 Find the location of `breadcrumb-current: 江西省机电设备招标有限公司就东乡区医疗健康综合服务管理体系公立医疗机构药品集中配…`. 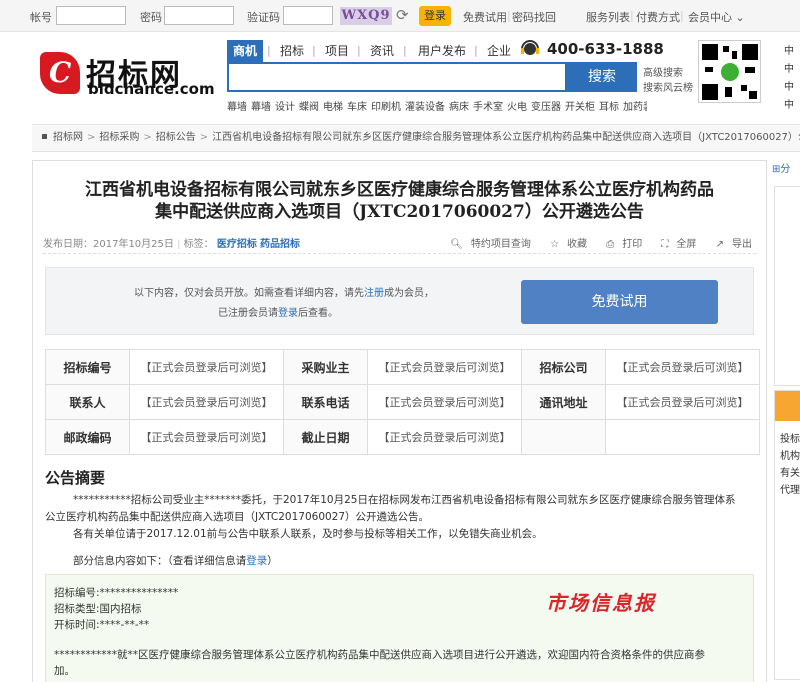

breadcrumb-current: 江西省机电设备招标有限公司就东乡区医疗健康综合服务管理体系公立医疗机构药品集中配… is located at coordinates (506, 137).